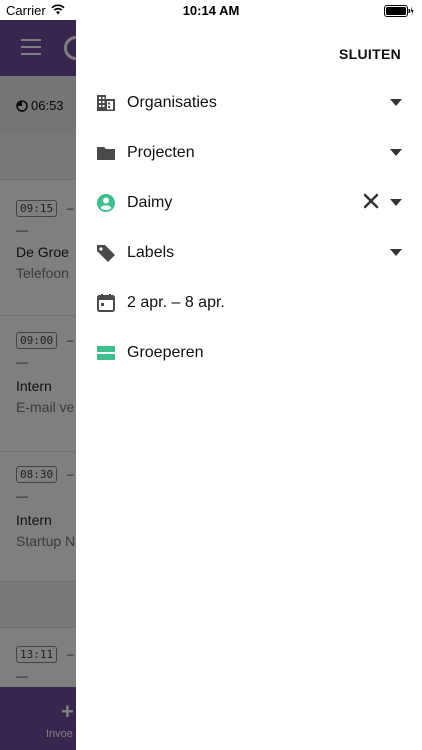  What do you see at coordinates (249, 353) in the screenshot?
I see `filter-grouping: Groeperen` at bounding box center [249, 353].